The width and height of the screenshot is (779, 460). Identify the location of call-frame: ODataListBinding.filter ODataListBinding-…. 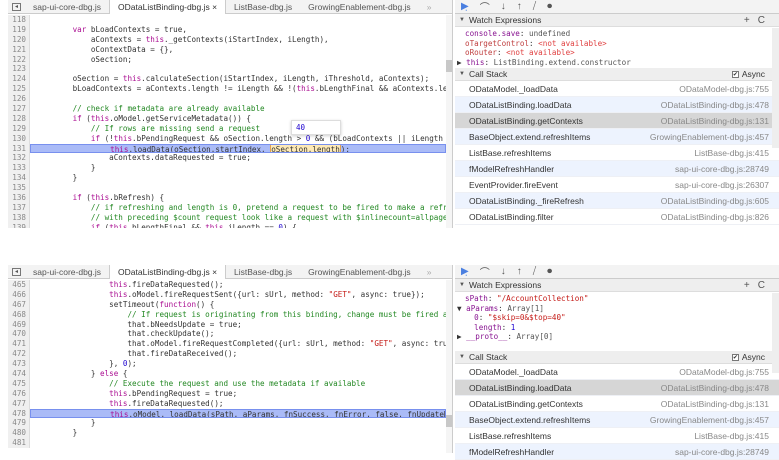
(617, 217).